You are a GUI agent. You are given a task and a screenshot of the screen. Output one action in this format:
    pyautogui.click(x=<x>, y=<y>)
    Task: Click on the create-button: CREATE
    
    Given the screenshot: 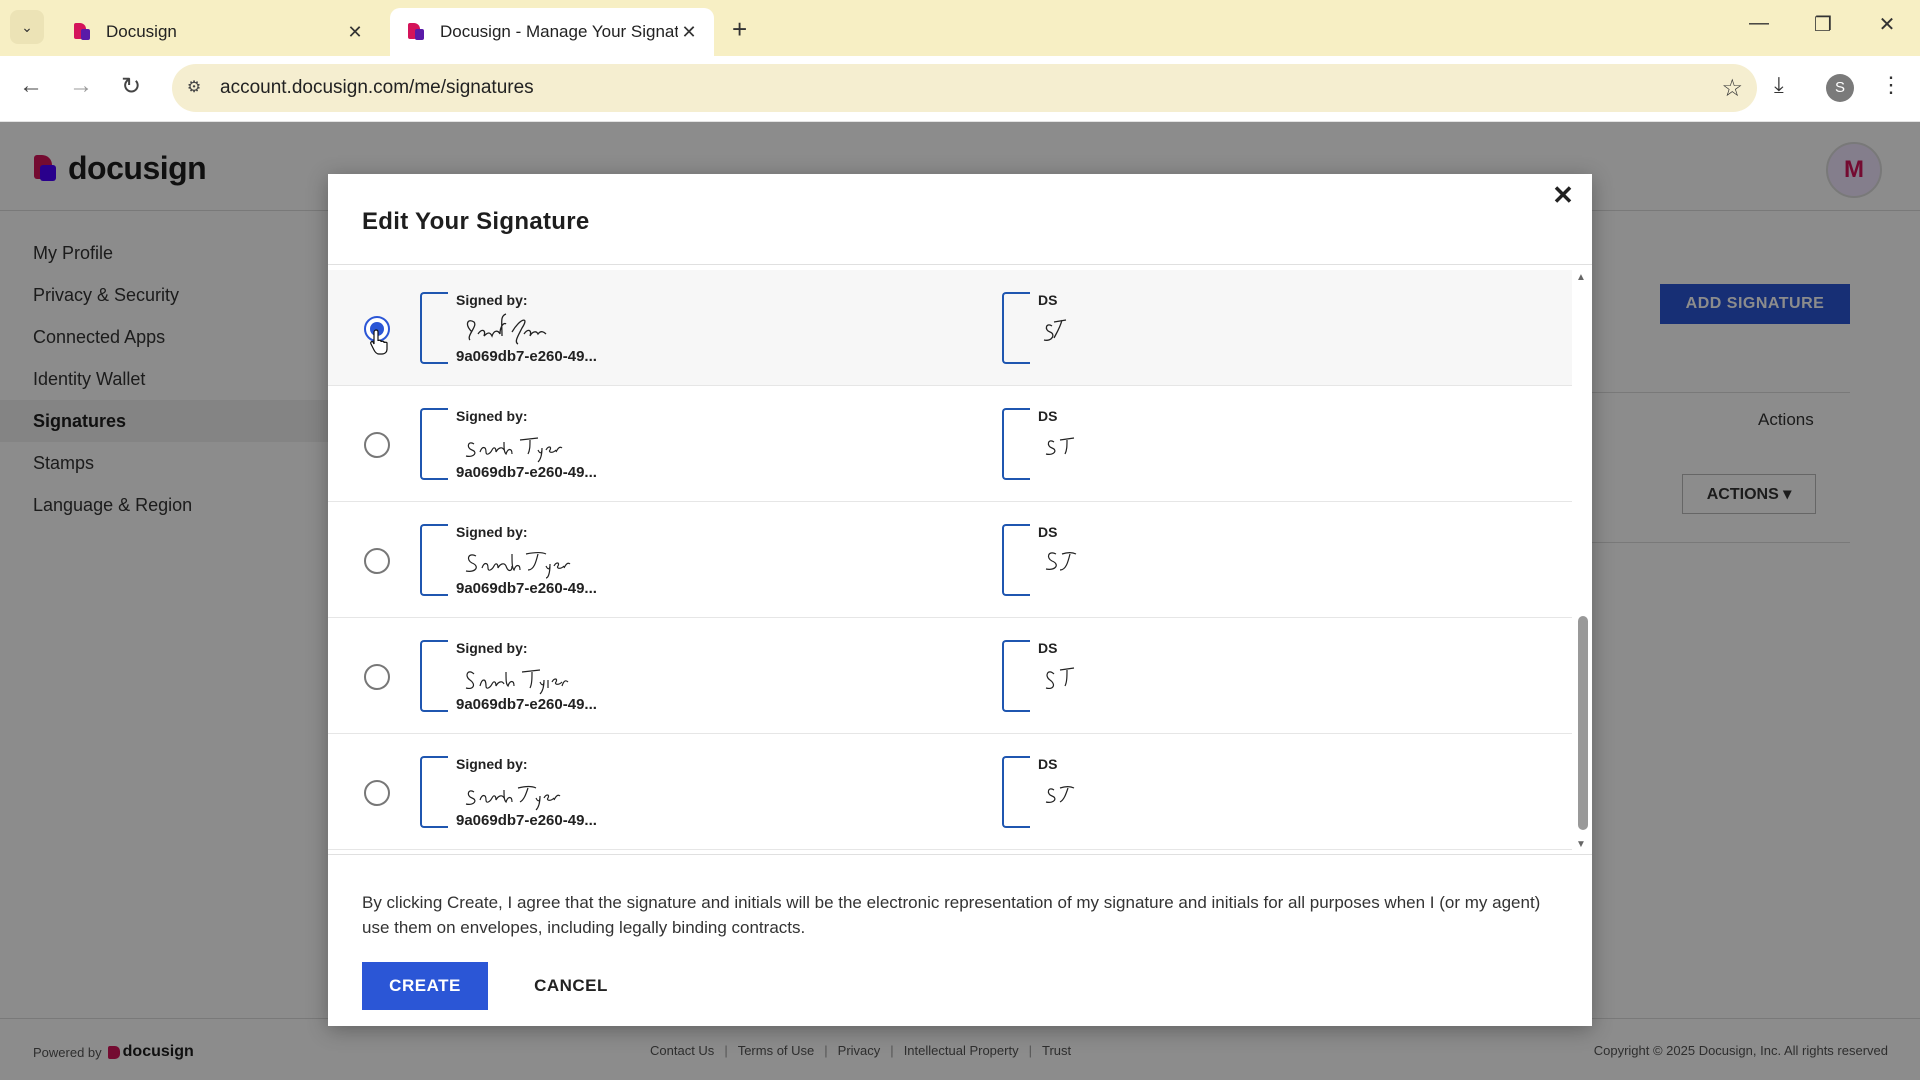 What is the action you would take?
    pyautogui.click(x=425, y=986)
    